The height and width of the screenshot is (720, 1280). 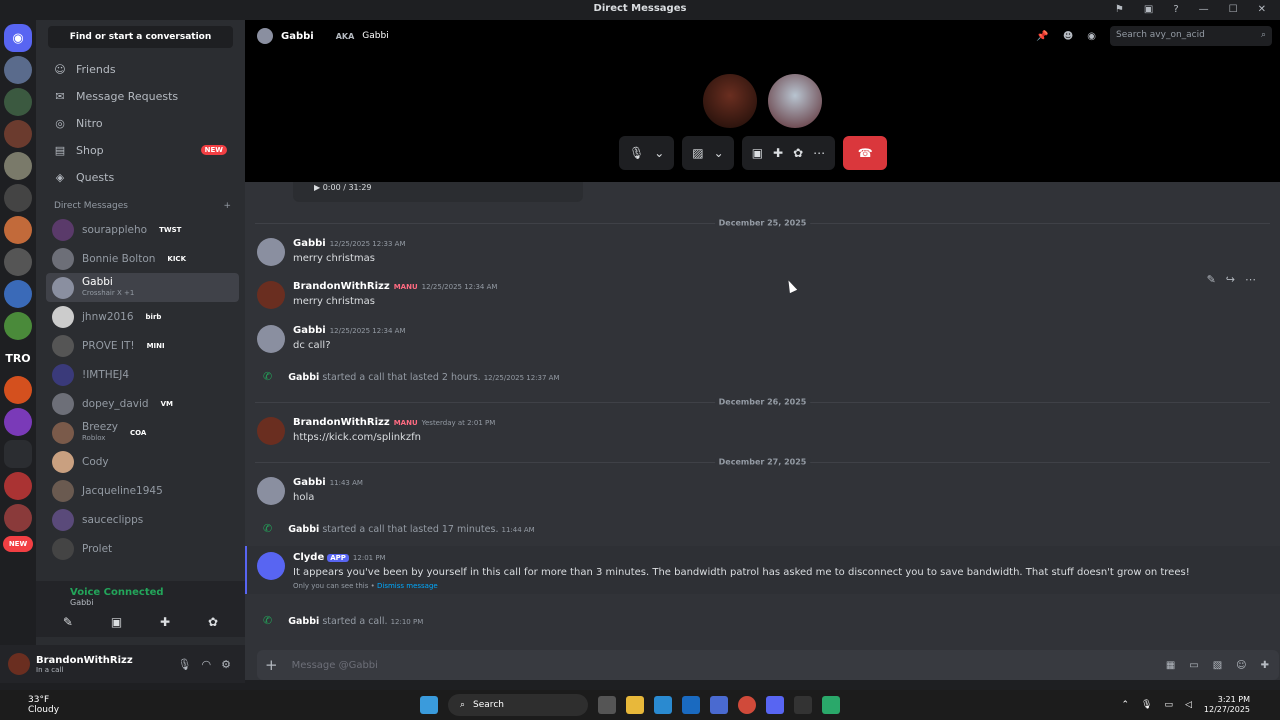 I want to click on maximize-button: ☐, so click(x=1233, y=10).